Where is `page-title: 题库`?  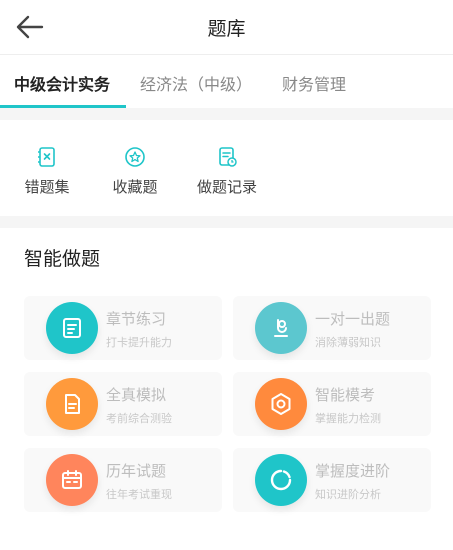 page-title: 题库 is located at coordinates (226, 29).